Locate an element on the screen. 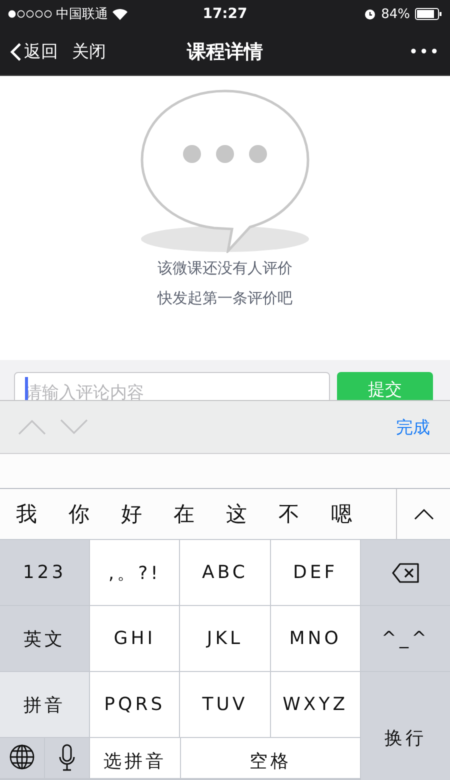 This screenshot has width=450, height=780. keyboard-key: GHI is located at coordinates (135, 638).